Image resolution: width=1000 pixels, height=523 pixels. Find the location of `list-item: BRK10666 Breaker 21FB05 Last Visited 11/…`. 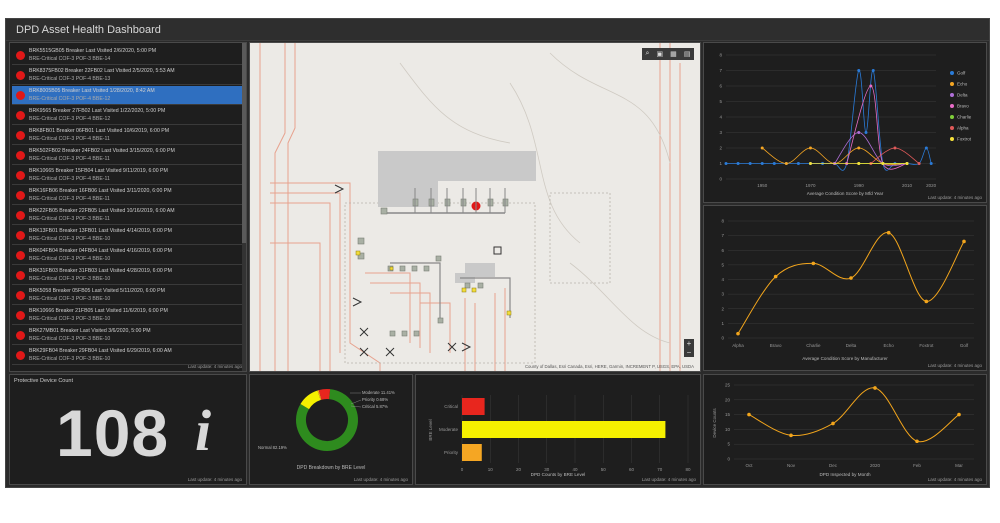

list-item: BRK10666 Breaker 21FB05 Last Visited 11/… is located at coordinates (127, 315).